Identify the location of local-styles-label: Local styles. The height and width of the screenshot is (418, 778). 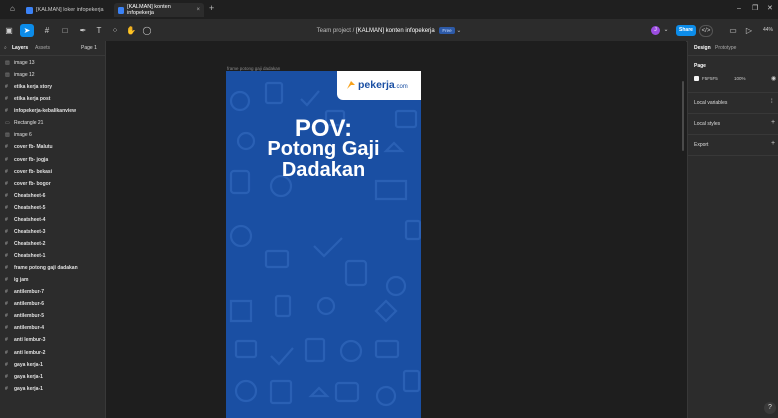
(707, 124).